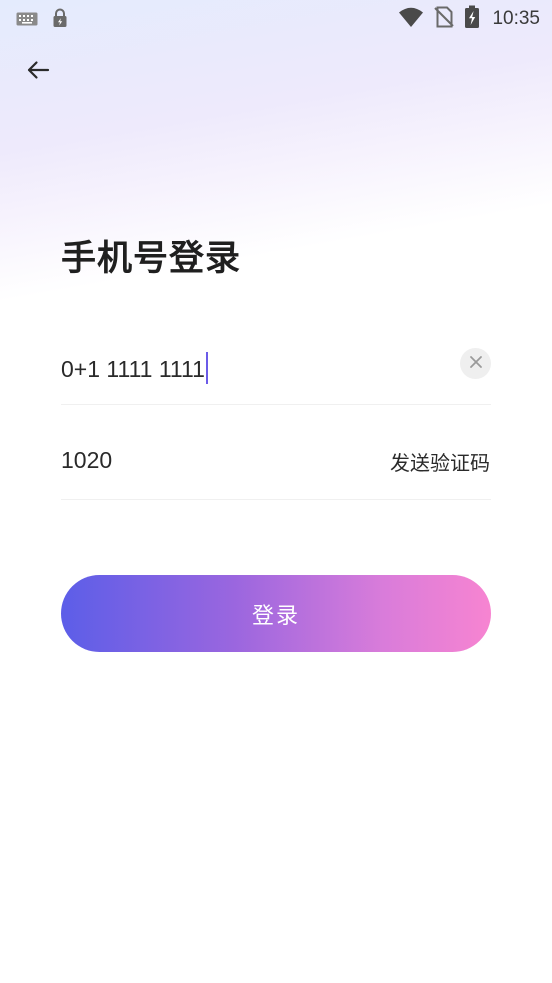 The width and height of the screenshot is (552, 983). I want to click on phone-input: 0+1 1111 1111, so click(134, 368).